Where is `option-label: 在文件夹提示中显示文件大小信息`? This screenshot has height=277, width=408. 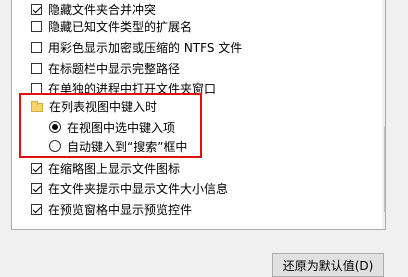
option-label: 在文件夹提示中显示文件大小信息 is located at coordinates (138, 188).